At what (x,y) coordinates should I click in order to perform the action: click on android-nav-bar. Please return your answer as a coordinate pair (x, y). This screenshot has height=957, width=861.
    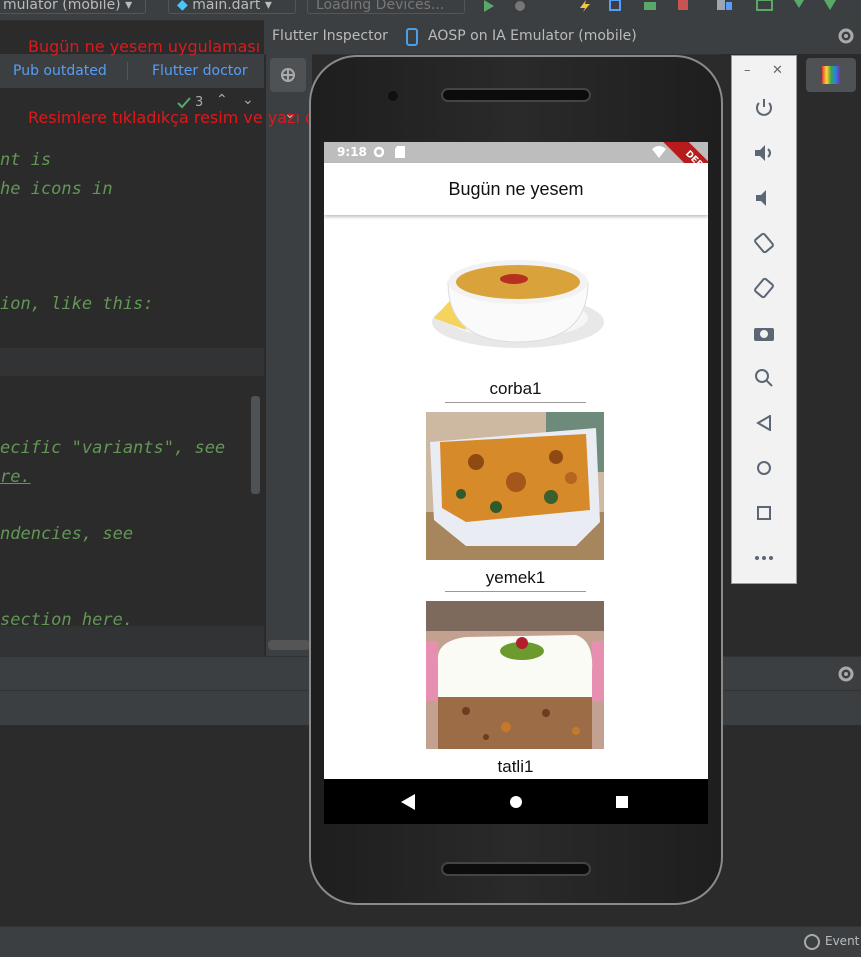
    Looking at the image, I should click on (516, 801).